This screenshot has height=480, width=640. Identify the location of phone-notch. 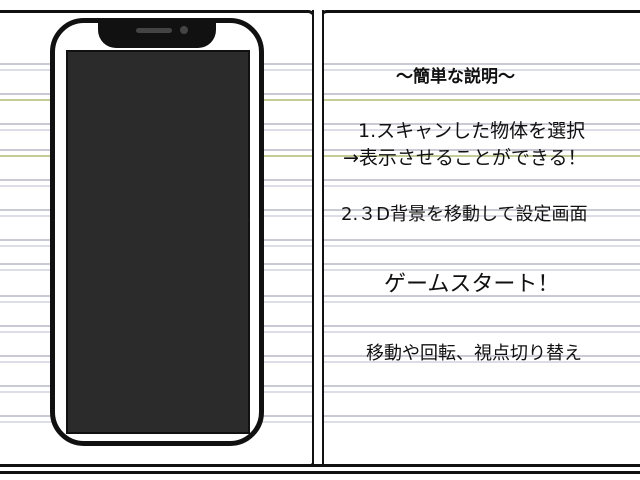
(157, 33).